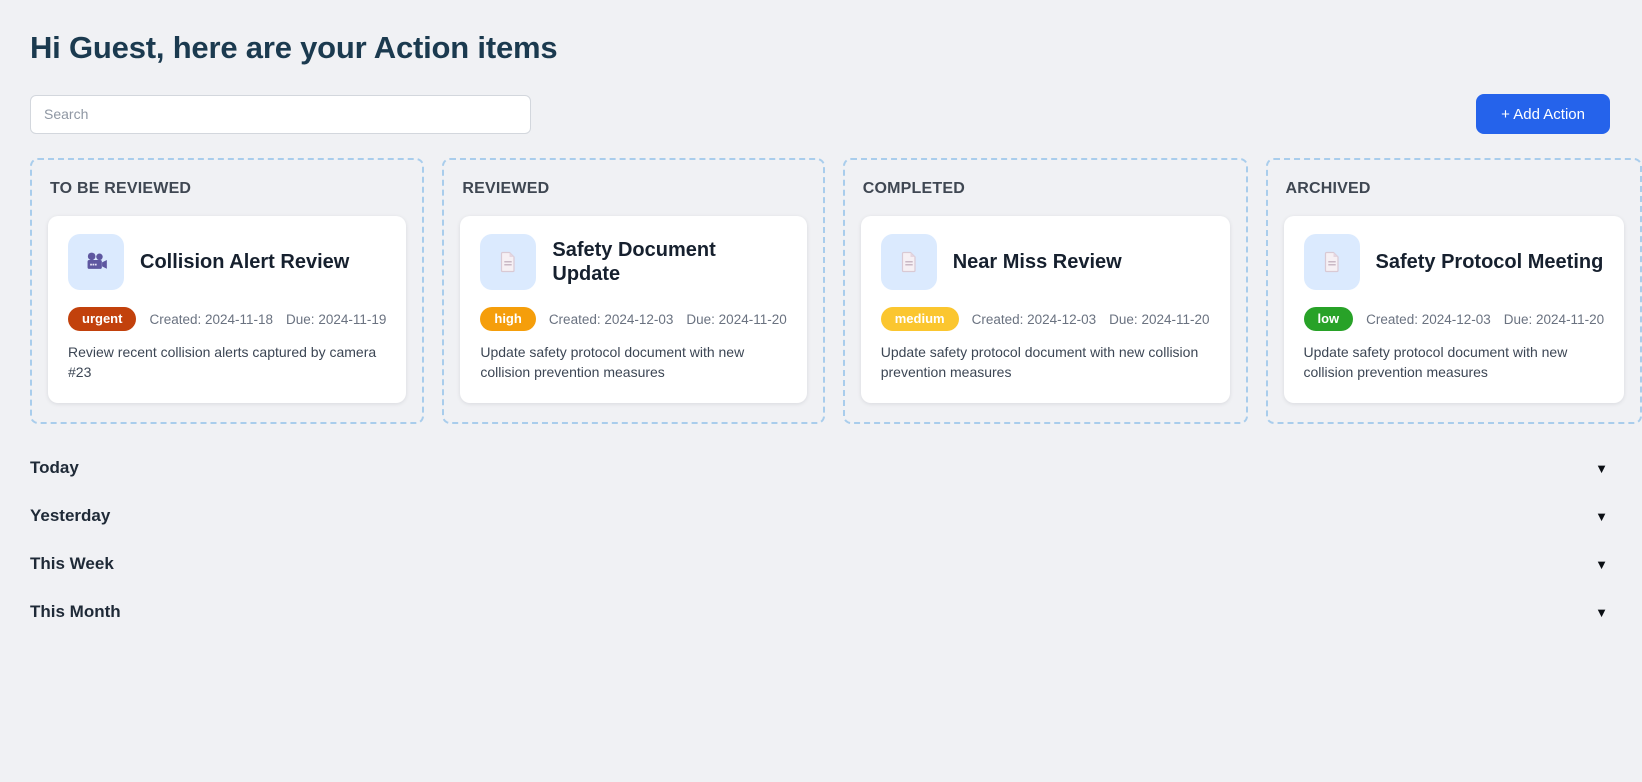 The image size is (1642, 782). I want to click on toolbar: + Add Action, so click(820, 114).